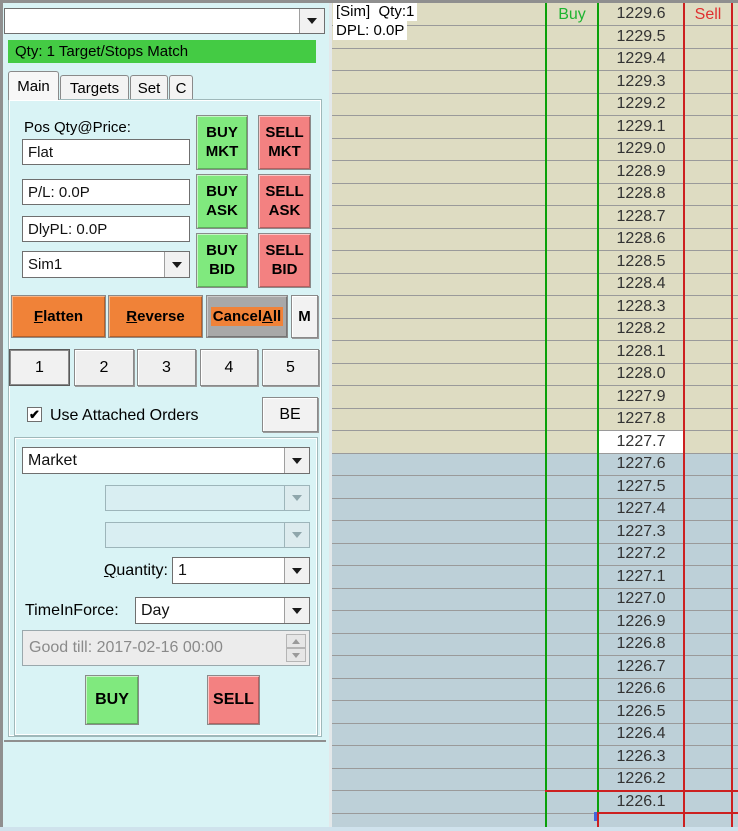 The width and height of the screenshot is (738, 831). I want to click on price-cell: 1229.5, so click(641, 37).